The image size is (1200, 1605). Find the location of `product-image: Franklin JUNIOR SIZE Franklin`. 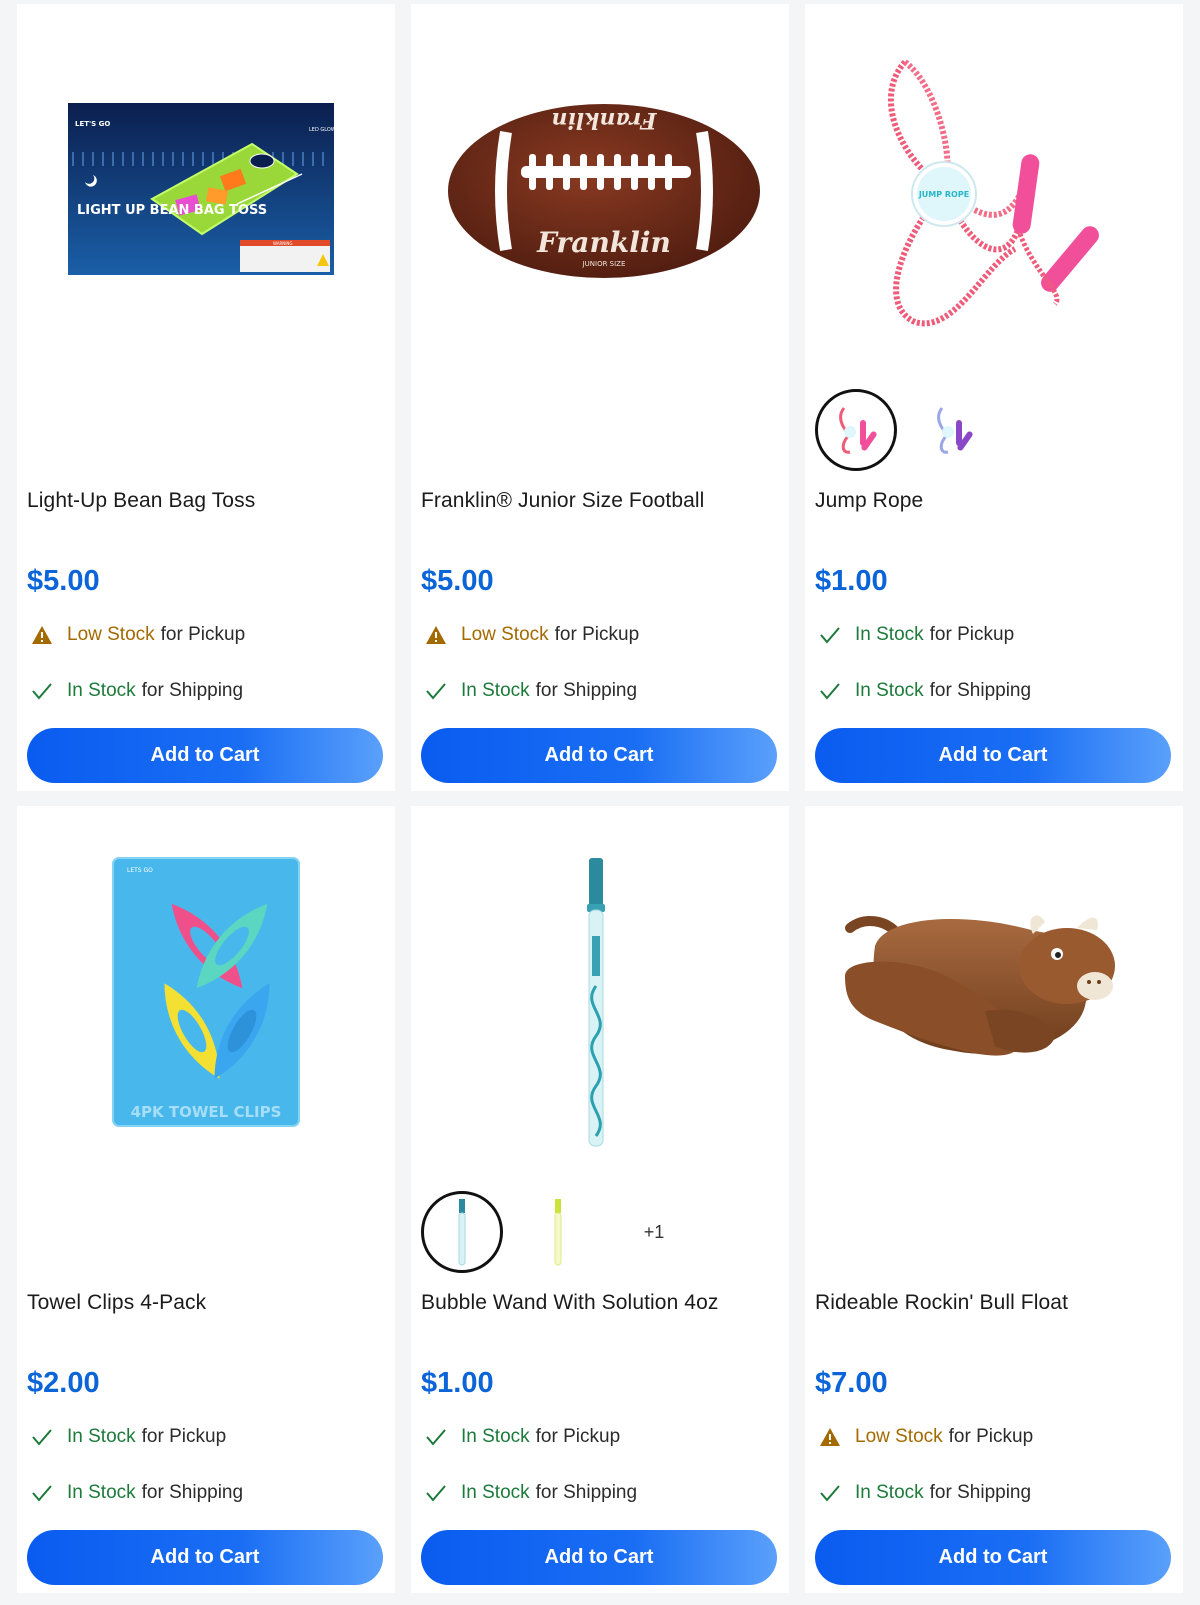

product-image: Franklin JUNIOR SIZE Franklin is located at coordinates (600, 194).